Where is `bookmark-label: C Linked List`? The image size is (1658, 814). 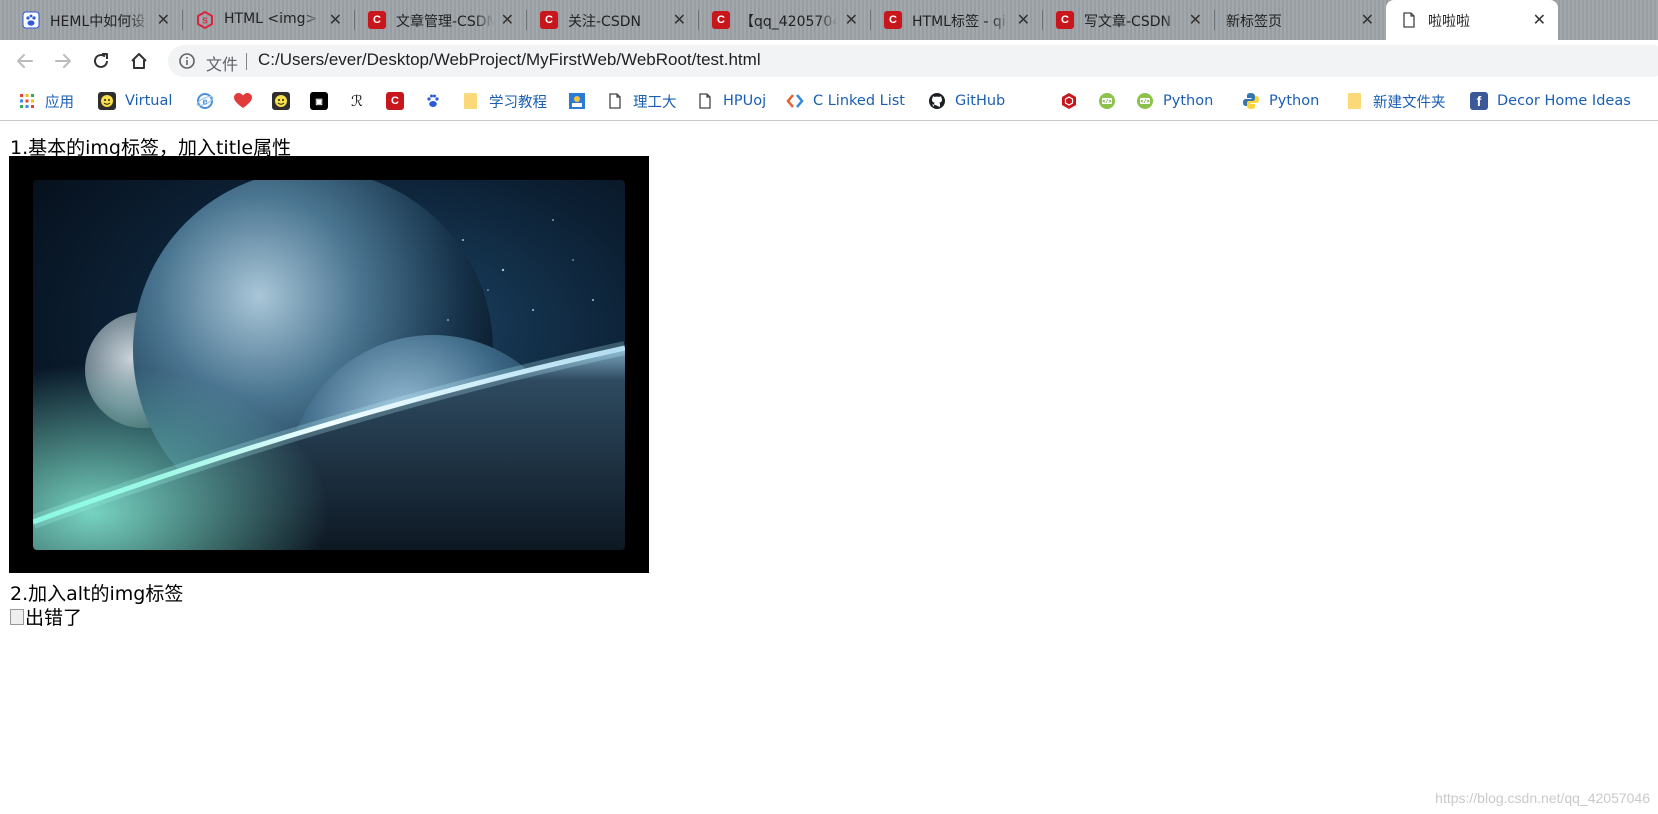 bookmark-label: C Linked List is located at coordinates (859, 101).